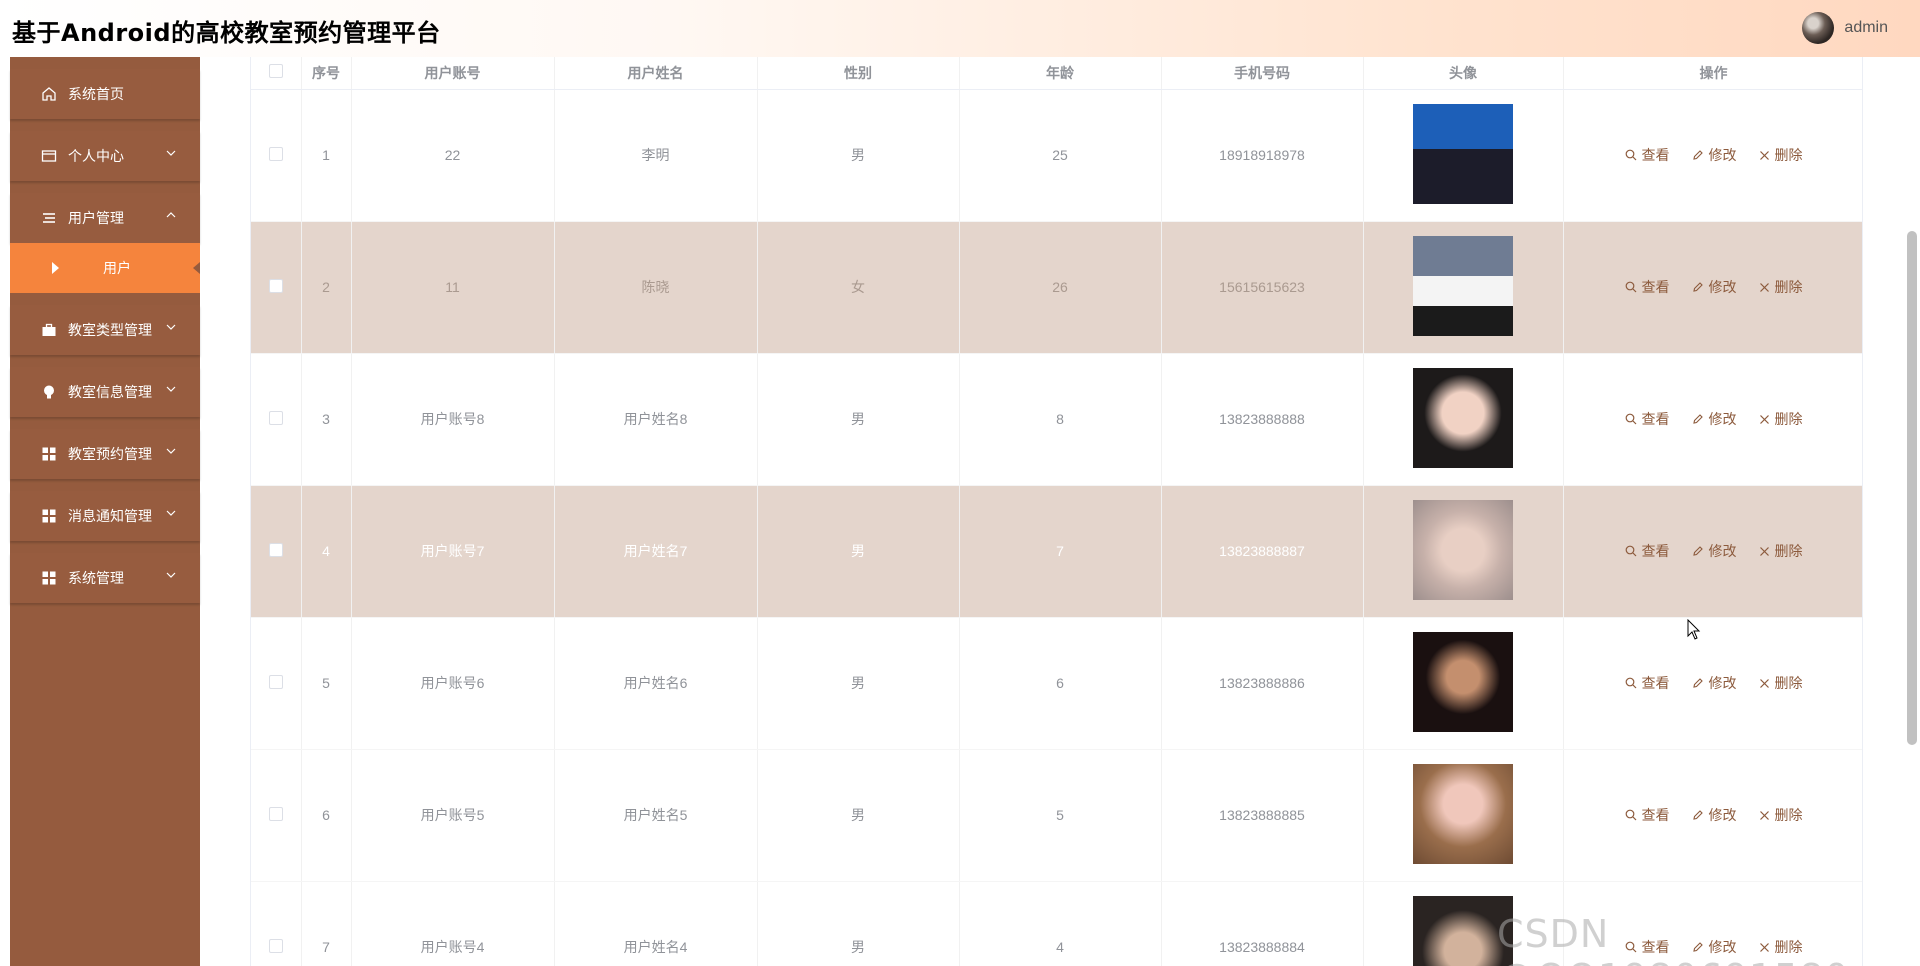  What do you see at coordinates (326, 551) in the screenshot?
I see `cell-index: 4` at bounding box center [326, 551].